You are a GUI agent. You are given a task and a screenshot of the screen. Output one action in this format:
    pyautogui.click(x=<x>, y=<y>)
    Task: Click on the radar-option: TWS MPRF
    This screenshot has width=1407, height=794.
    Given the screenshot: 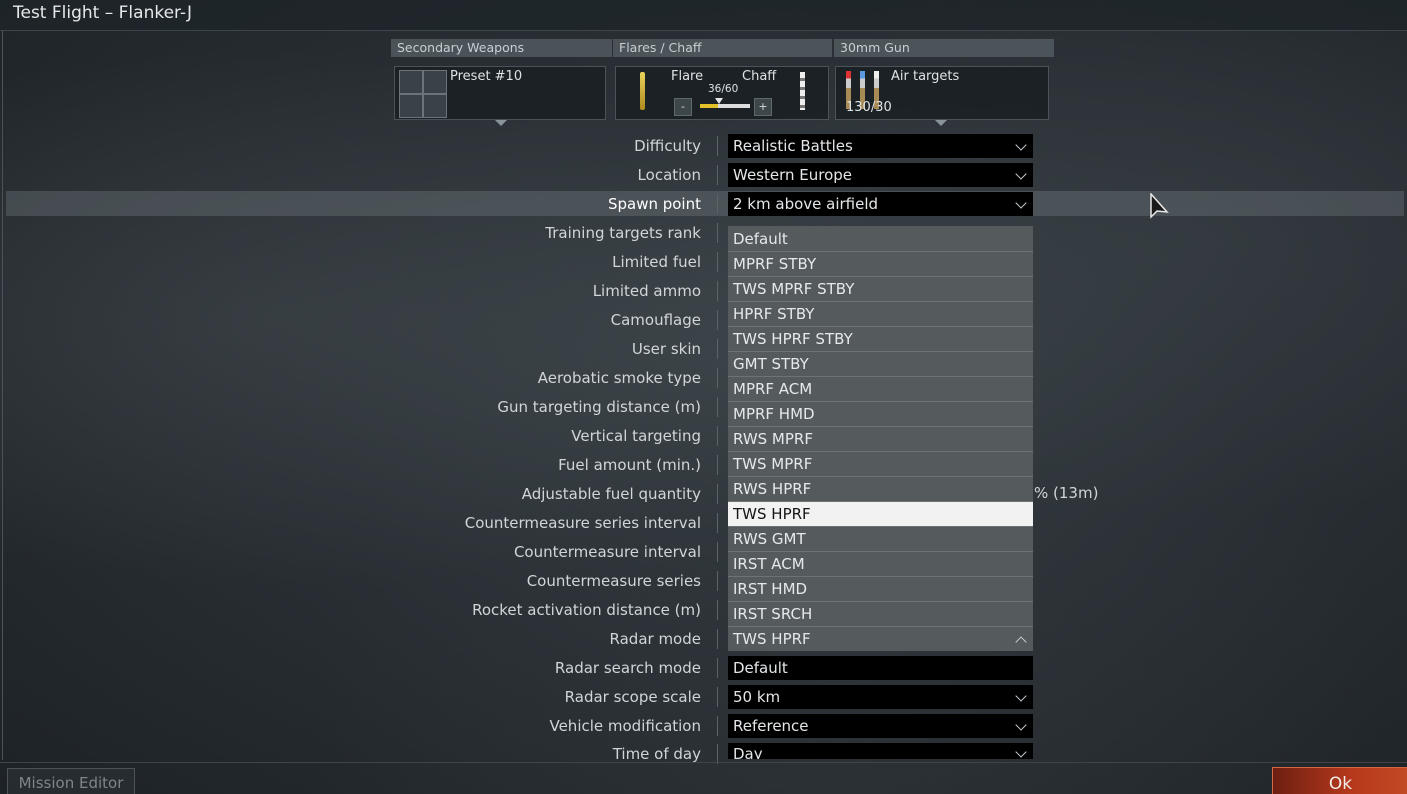 What is the action you would take?
    pyautogui.click(x=880, y=464)
    